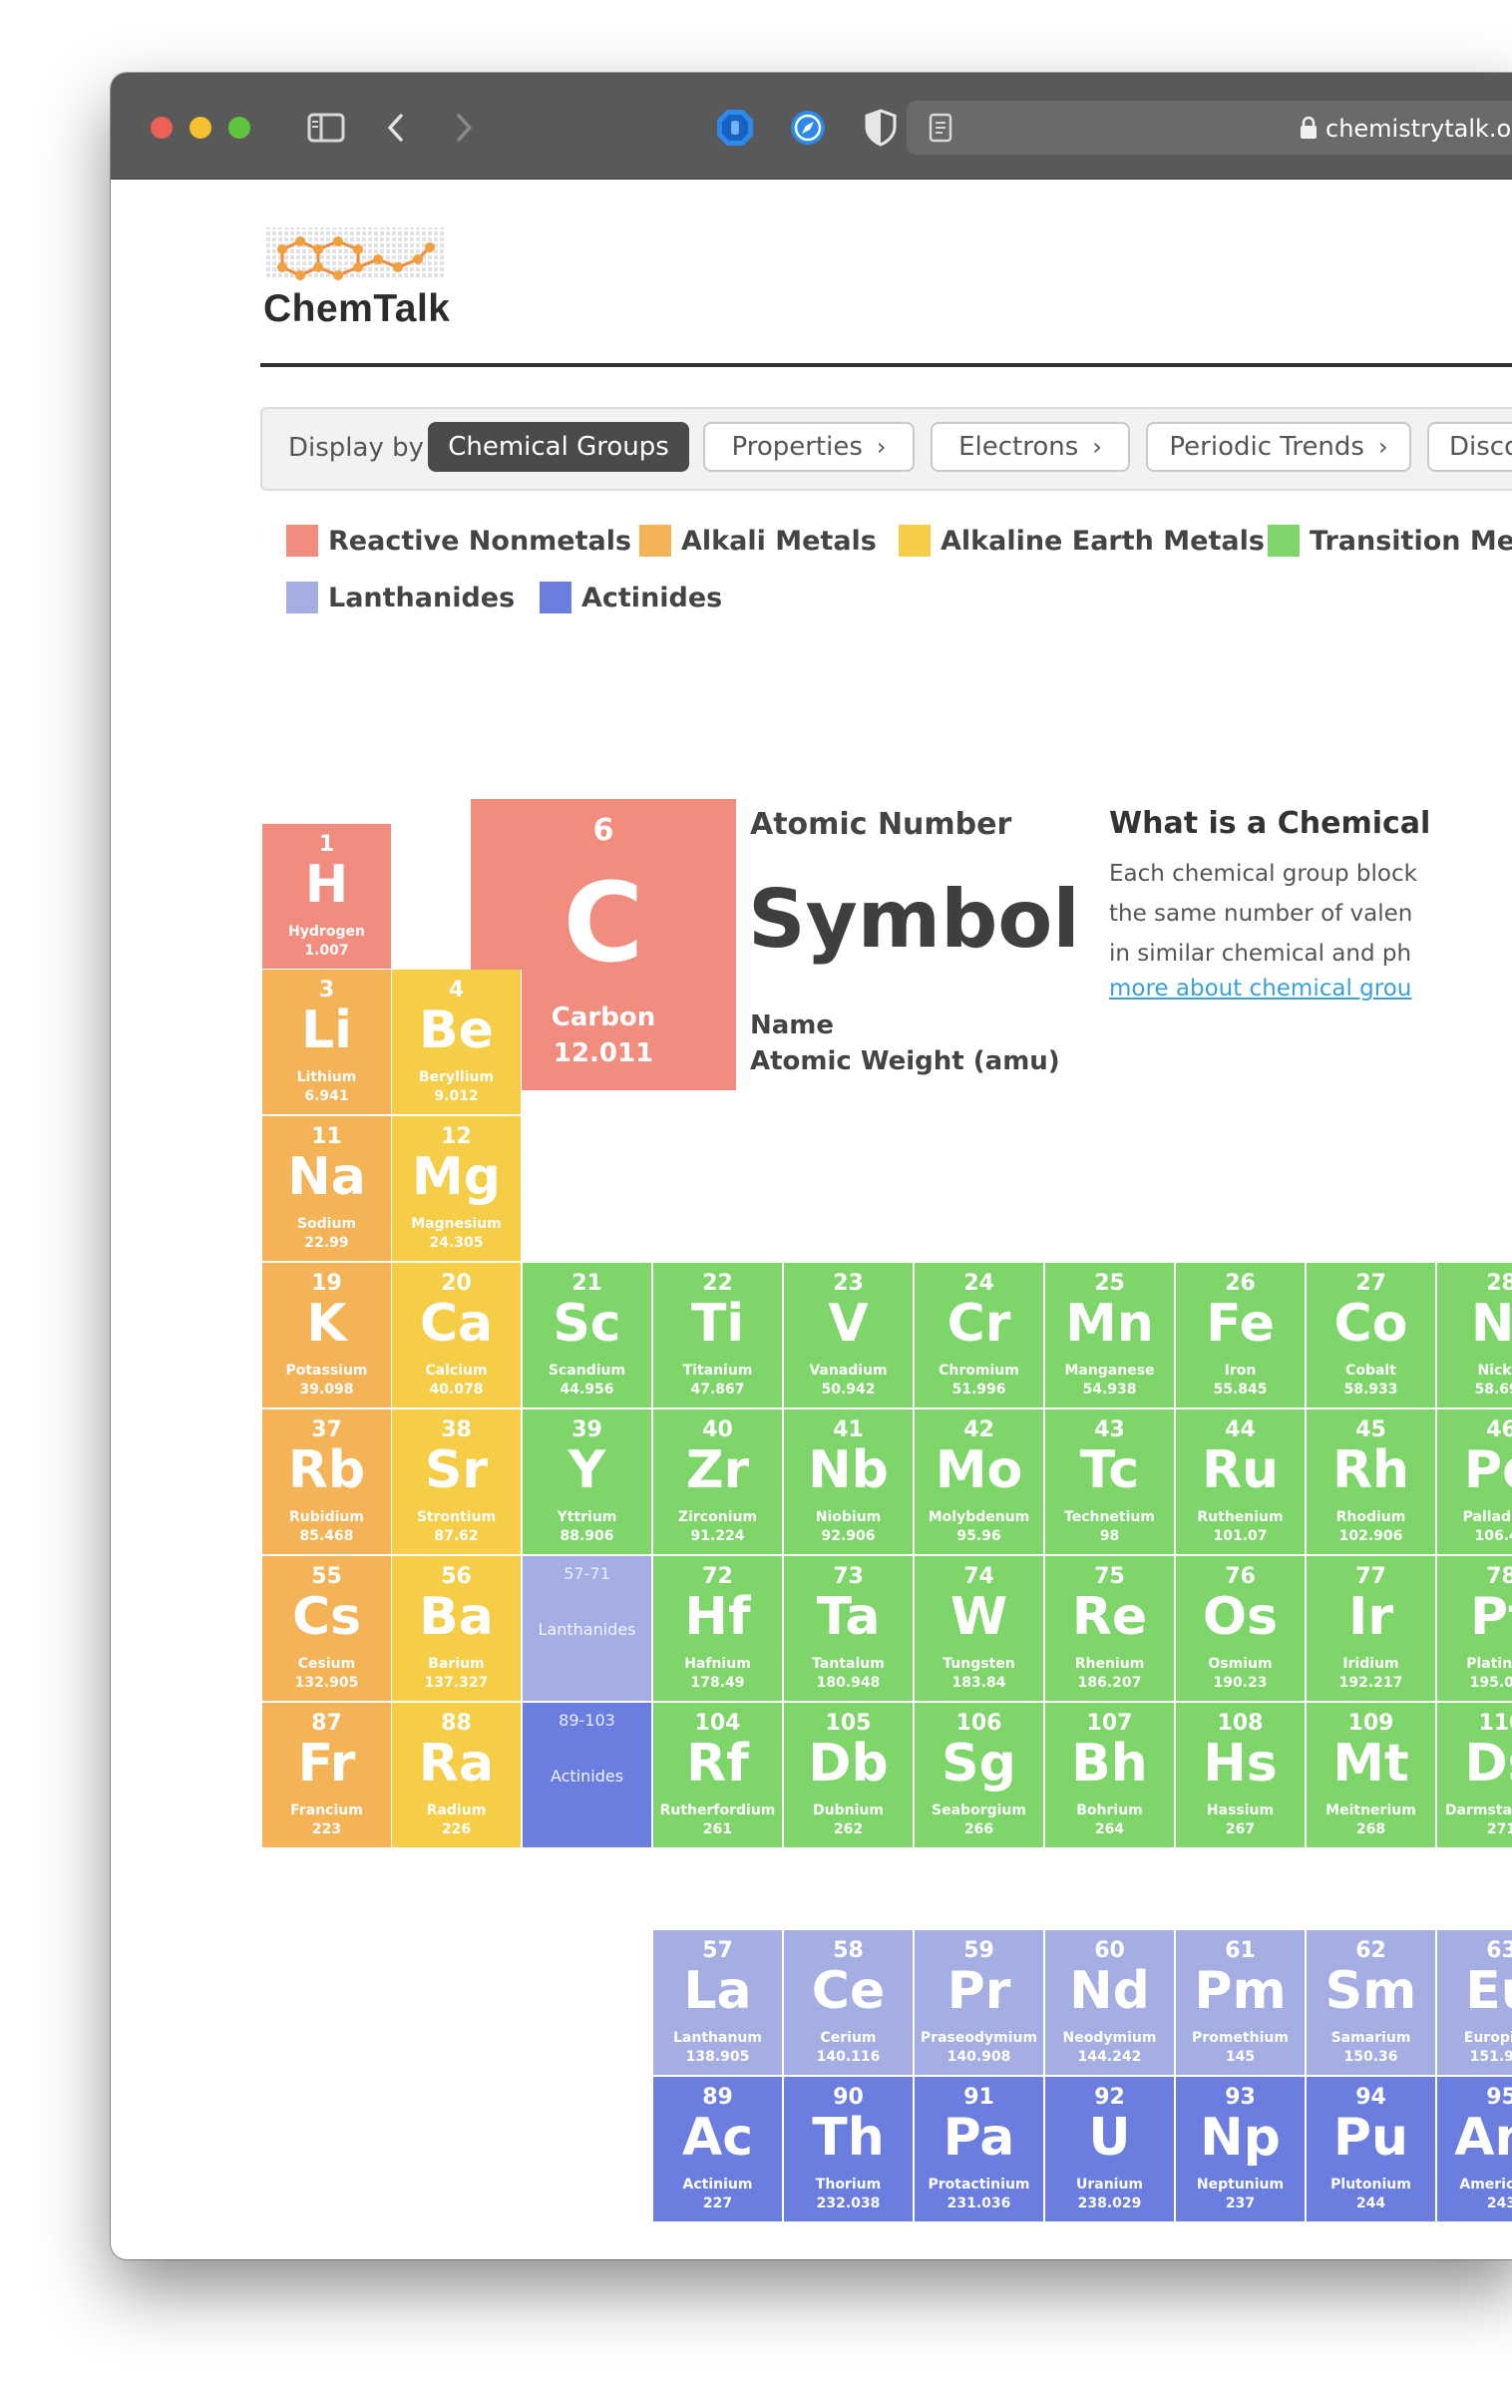 The image size is (1512, 2408). Describe the element at coordinates (735, 128) in the screenshot. I see `privacy-report-icon` at that location.